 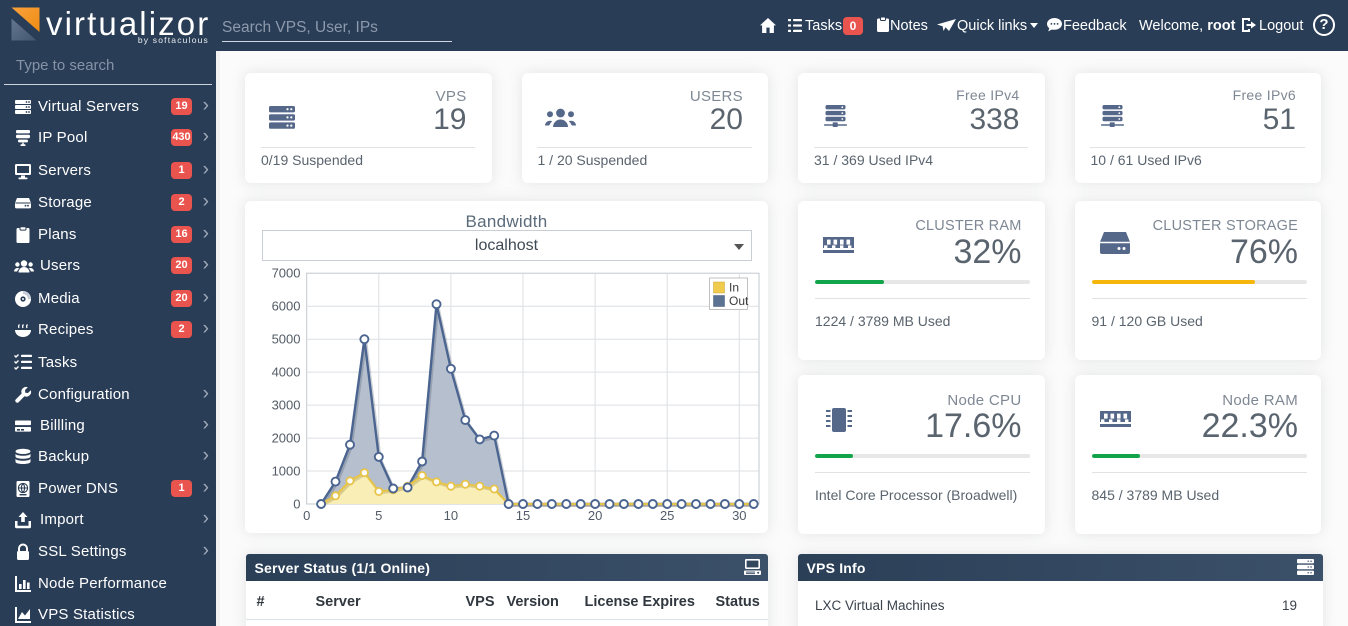 What do you see at coordinates (595, 515) in the screenshot?
I see `svg-text: 20` at bounding box center [595, 515].